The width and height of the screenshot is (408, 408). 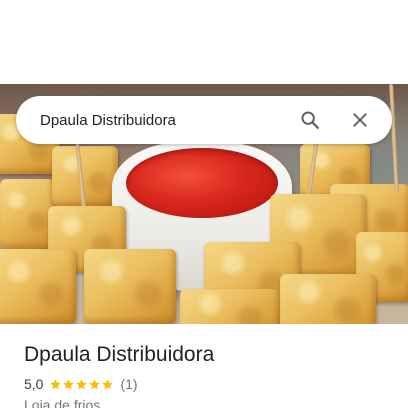 I want to click on rating-value: 5,0, so click(x=34, y=384).